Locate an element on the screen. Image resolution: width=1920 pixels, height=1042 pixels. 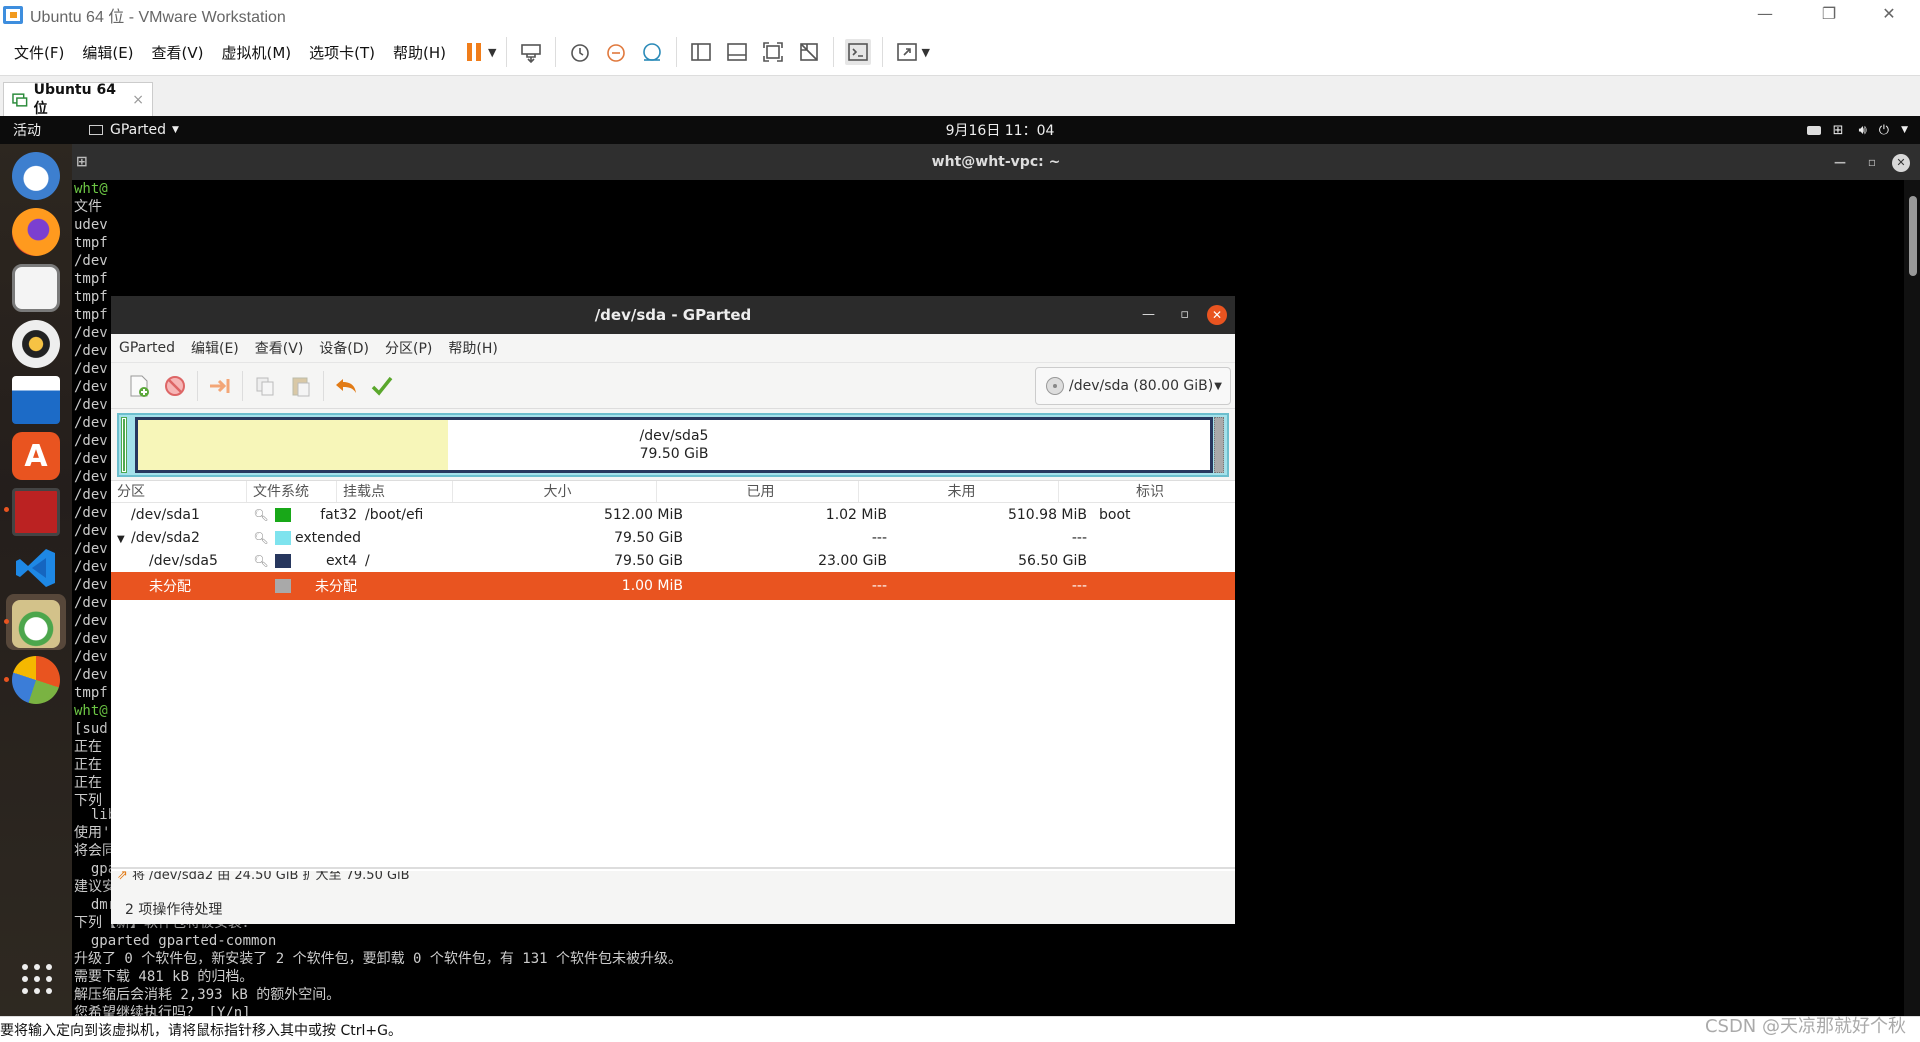
menu-tabs: 选项卡(T) is located at coordinates (342, 52).